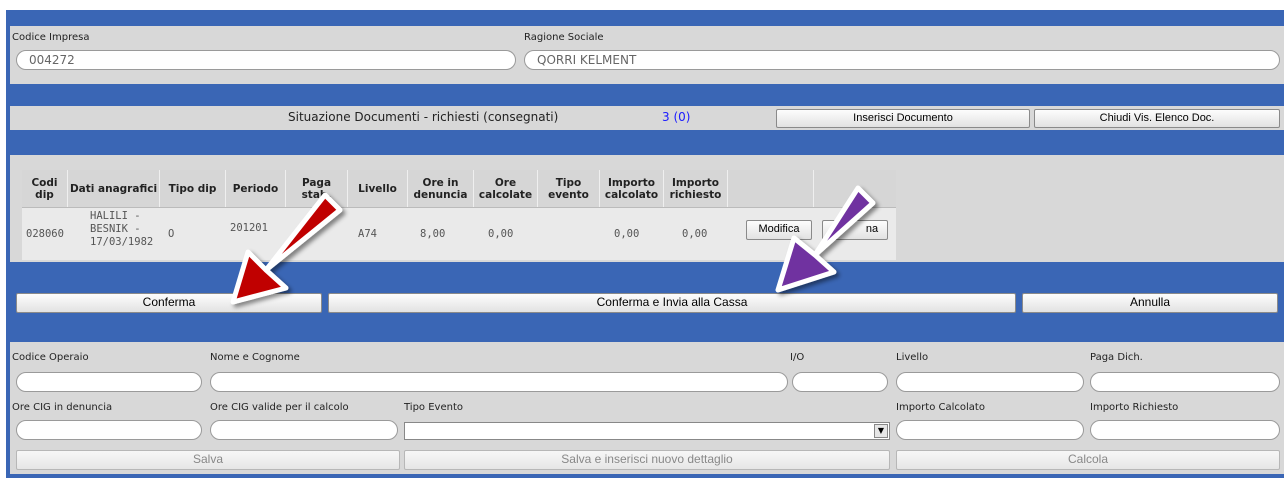 The image size is (1284, 478). What do you see at coordinates (553, 245) in the screenshot?
I see `annotation-overlay` at bounding box center [553, 245].